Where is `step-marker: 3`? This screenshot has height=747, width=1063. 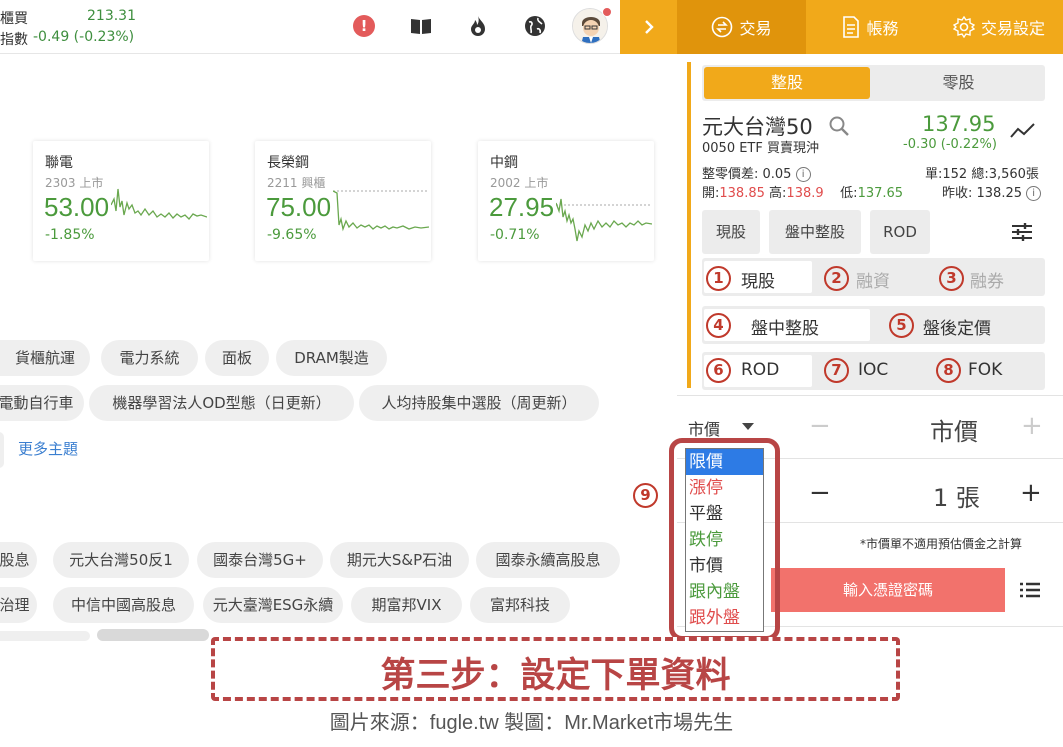 step-marker: 3 is located at coordinates (951, 278).